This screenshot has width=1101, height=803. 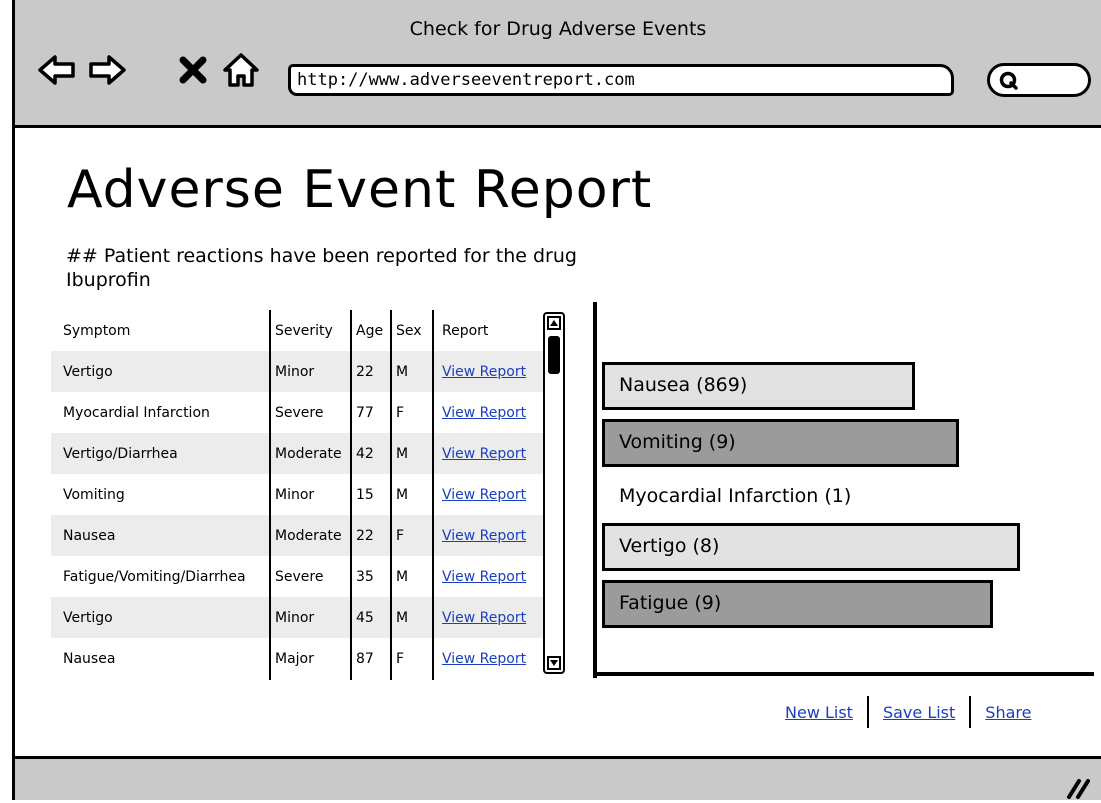 What do you see at coordinates (554, 355) in the screenshot?
I see `scroll-thumb` at bounding box center [554, 355].